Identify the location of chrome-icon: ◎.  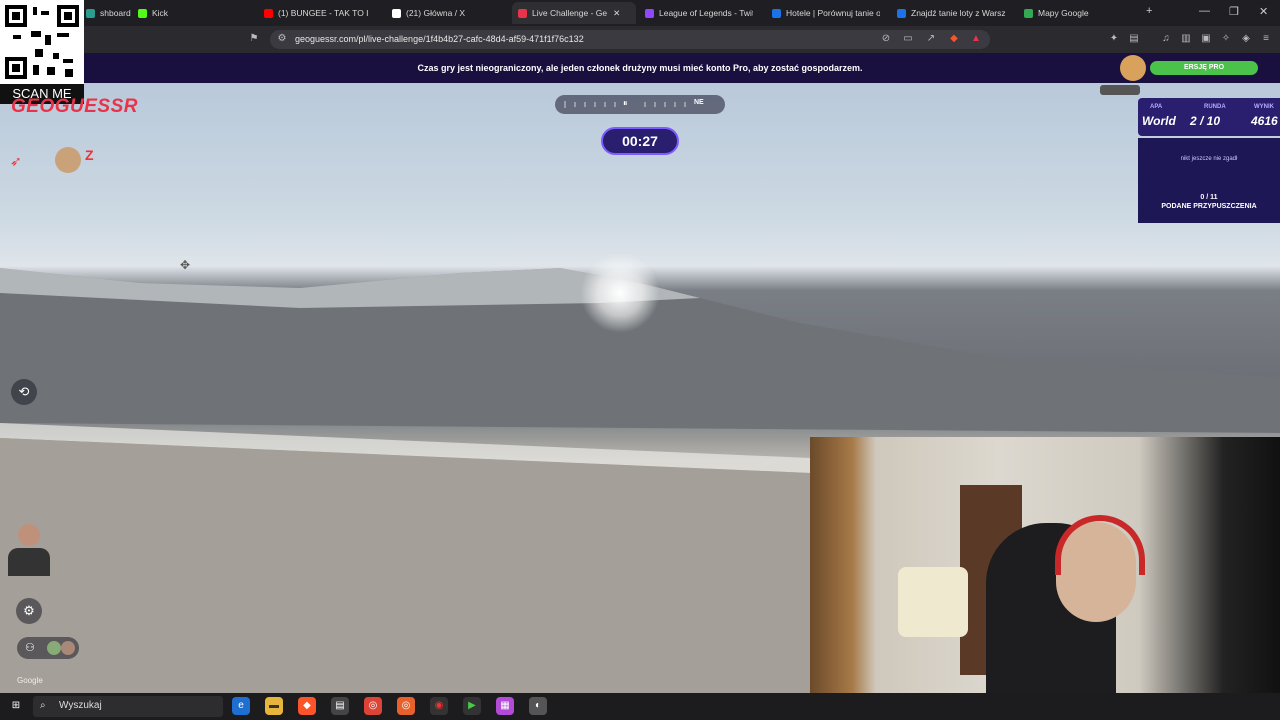
(373, 706).